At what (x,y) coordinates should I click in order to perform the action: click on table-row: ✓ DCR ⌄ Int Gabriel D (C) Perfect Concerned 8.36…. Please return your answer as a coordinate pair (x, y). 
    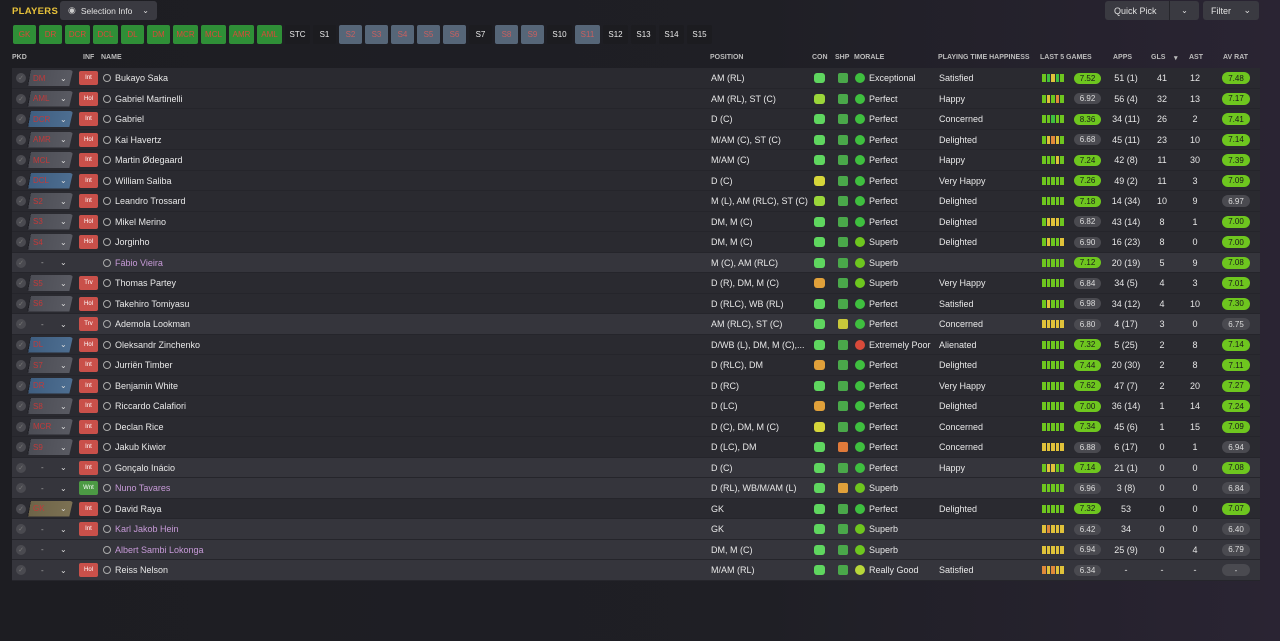
    Looking at the image, I should click on (636, 119).